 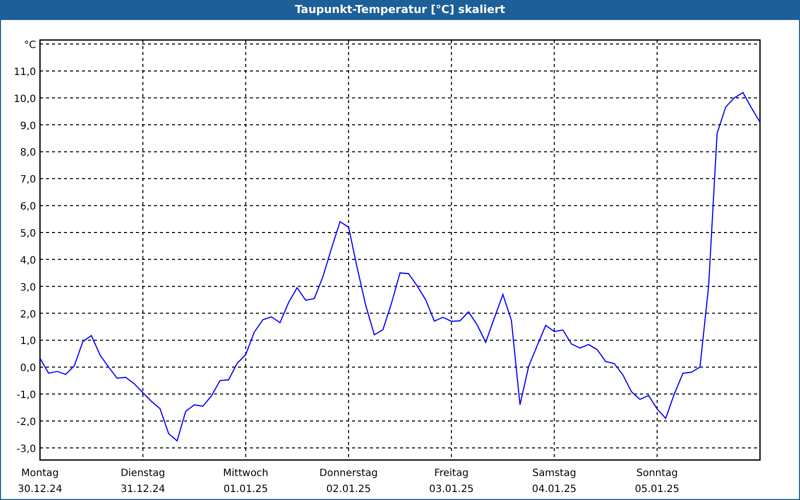 I want to click on y-axis-label: 11,0, so click(x=25, y=72).